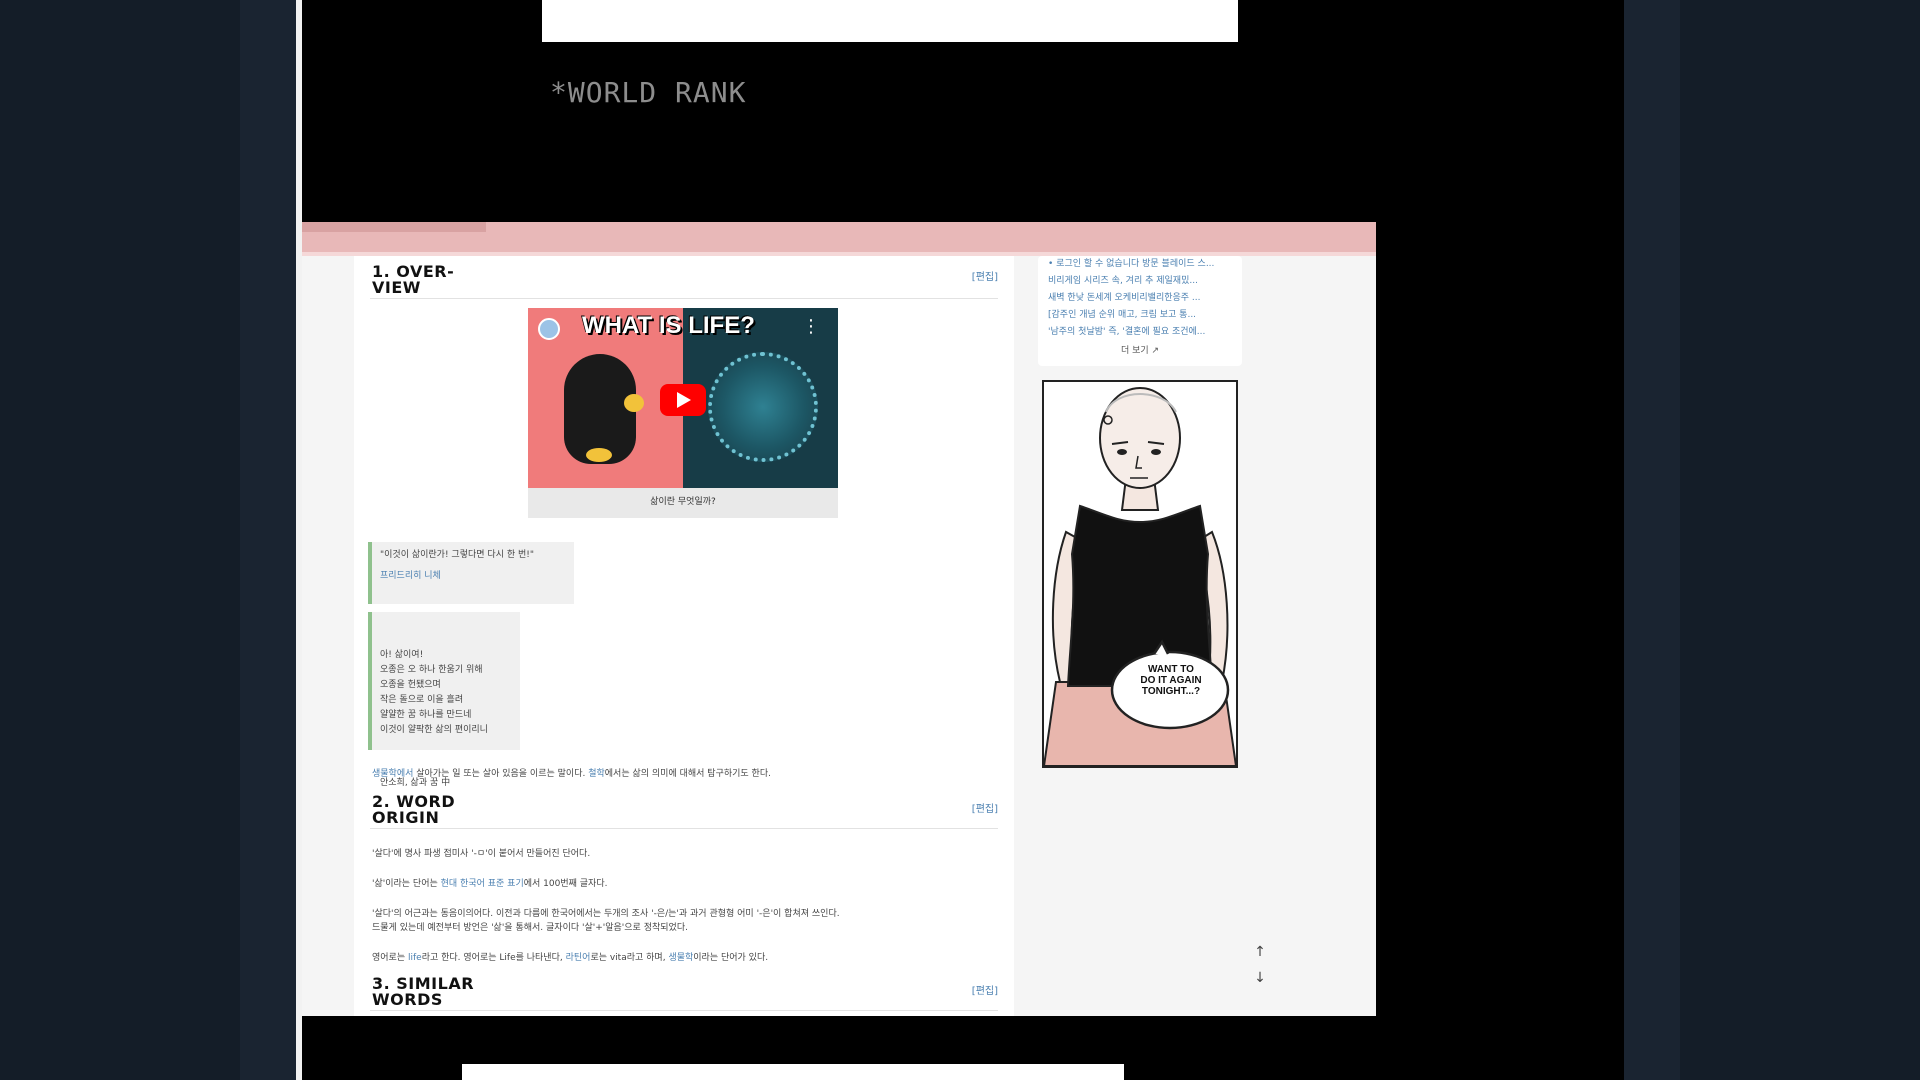 This screenshot has height=1080, width=1920. What do you see at coordinates (502, 774) in the screenshot?
I see `paragraph-text: 살아가는 일 또는 살아 있음을 이르는 말이다.` at bounding box center [502, 774].